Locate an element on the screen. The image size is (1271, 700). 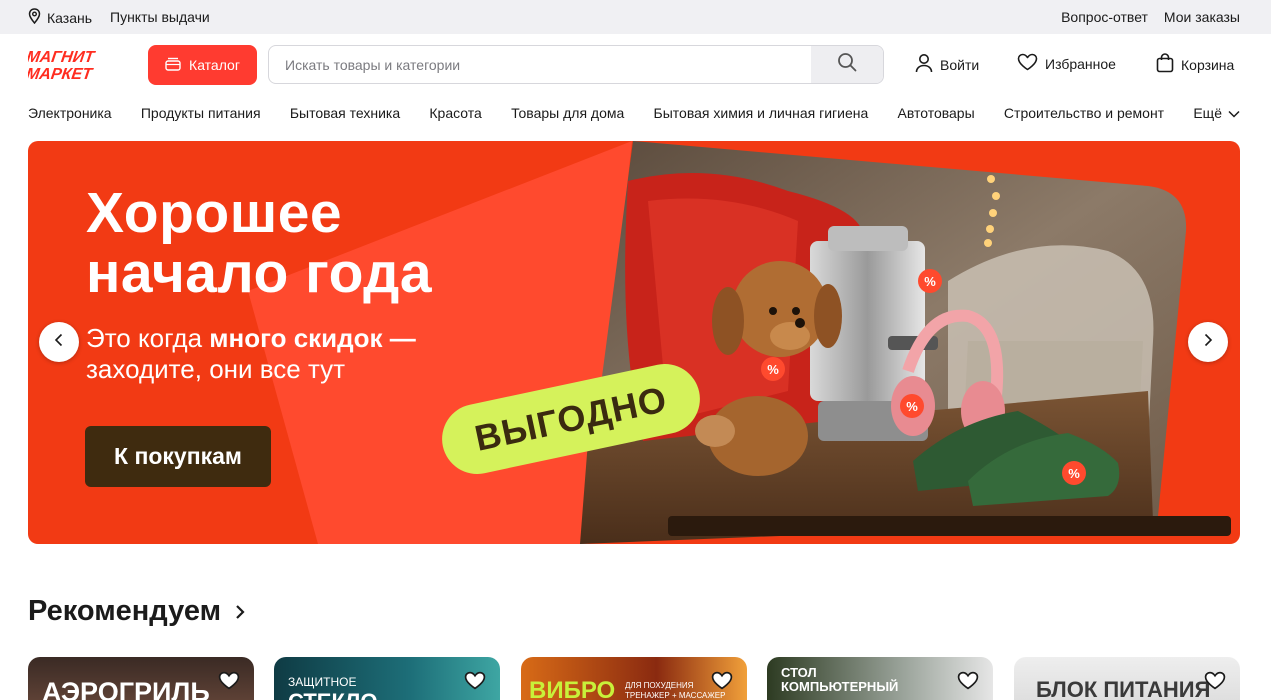
recommend-title-text: Рекомендуем is located at coordinates (125, 611).